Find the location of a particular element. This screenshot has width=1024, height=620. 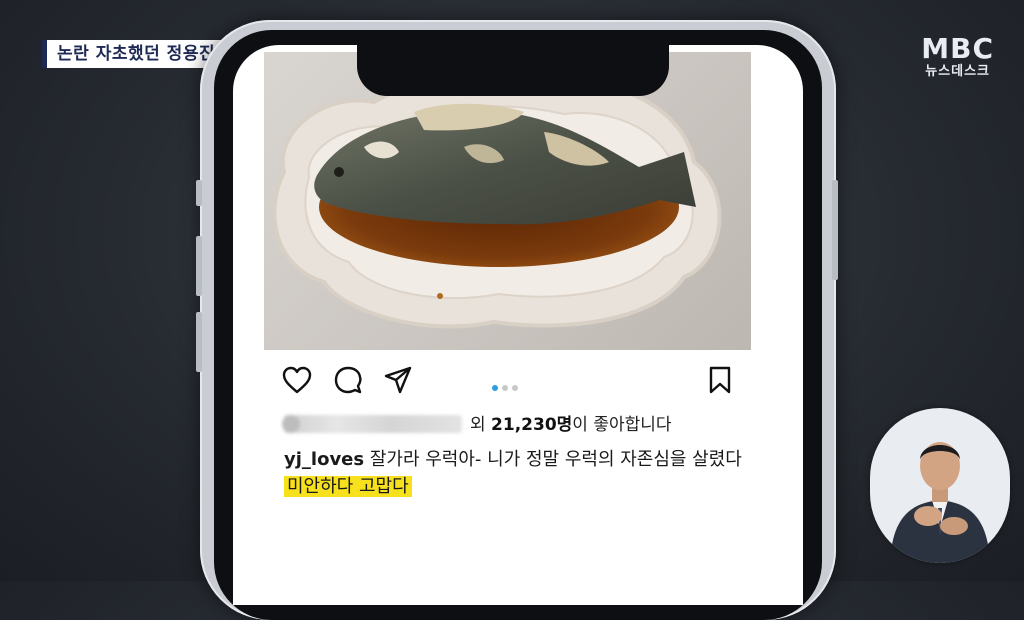

caption-highlight: 미안하다 고맙다 is located at coordinates (348, 486).